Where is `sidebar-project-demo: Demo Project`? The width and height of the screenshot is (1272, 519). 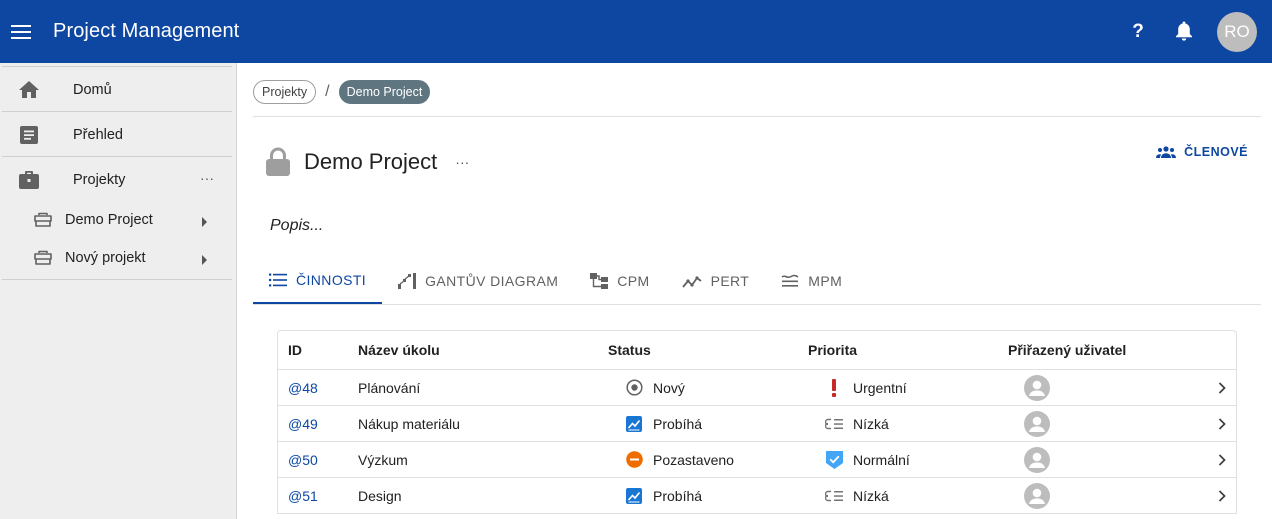 sidebar-project-demo: Demo Project is located at coordinates (116, 220).